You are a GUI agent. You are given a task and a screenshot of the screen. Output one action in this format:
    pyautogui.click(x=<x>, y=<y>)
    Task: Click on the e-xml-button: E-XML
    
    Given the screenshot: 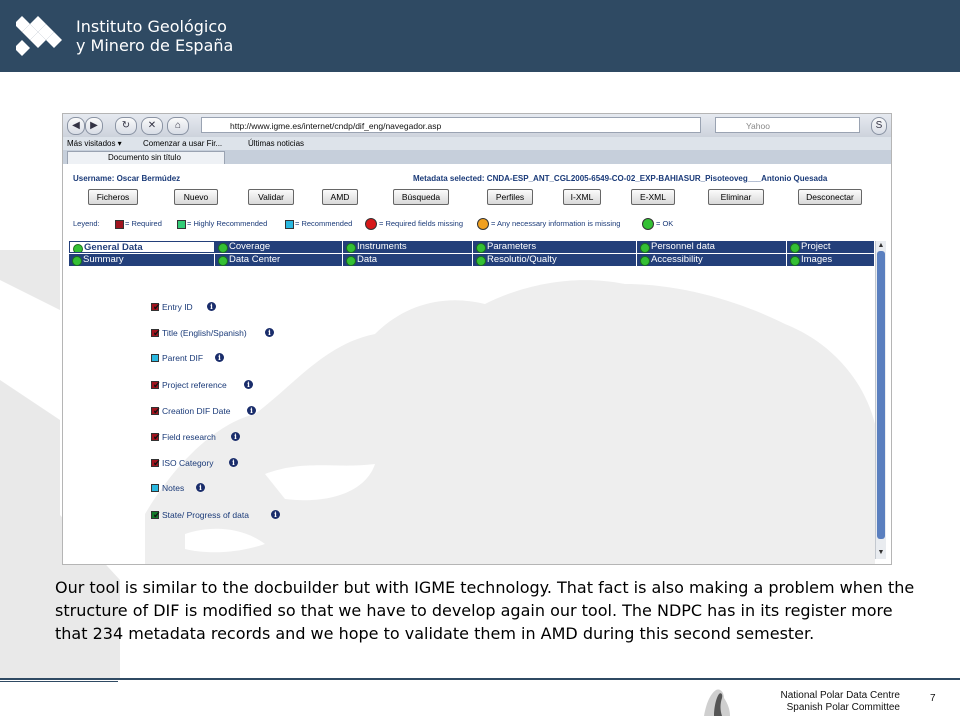 What is the action you would take?
    pyautogui.click(x=653, y=197)
    